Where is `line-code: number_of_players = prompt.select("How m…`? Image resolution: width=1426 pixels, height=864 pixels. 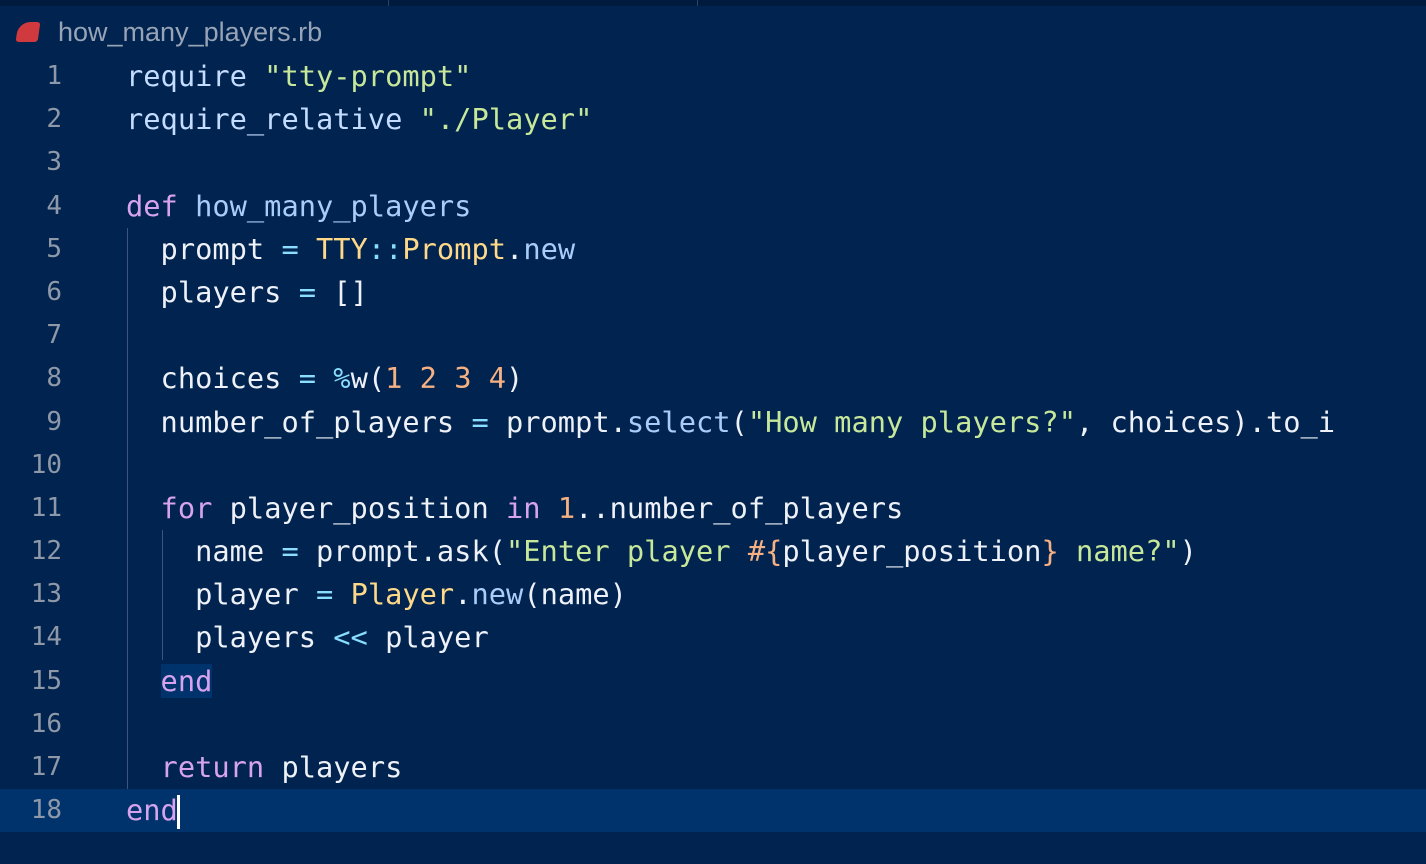 line-code: number_of_players = prompt.select("How m… is located at coordinates (731, 422).